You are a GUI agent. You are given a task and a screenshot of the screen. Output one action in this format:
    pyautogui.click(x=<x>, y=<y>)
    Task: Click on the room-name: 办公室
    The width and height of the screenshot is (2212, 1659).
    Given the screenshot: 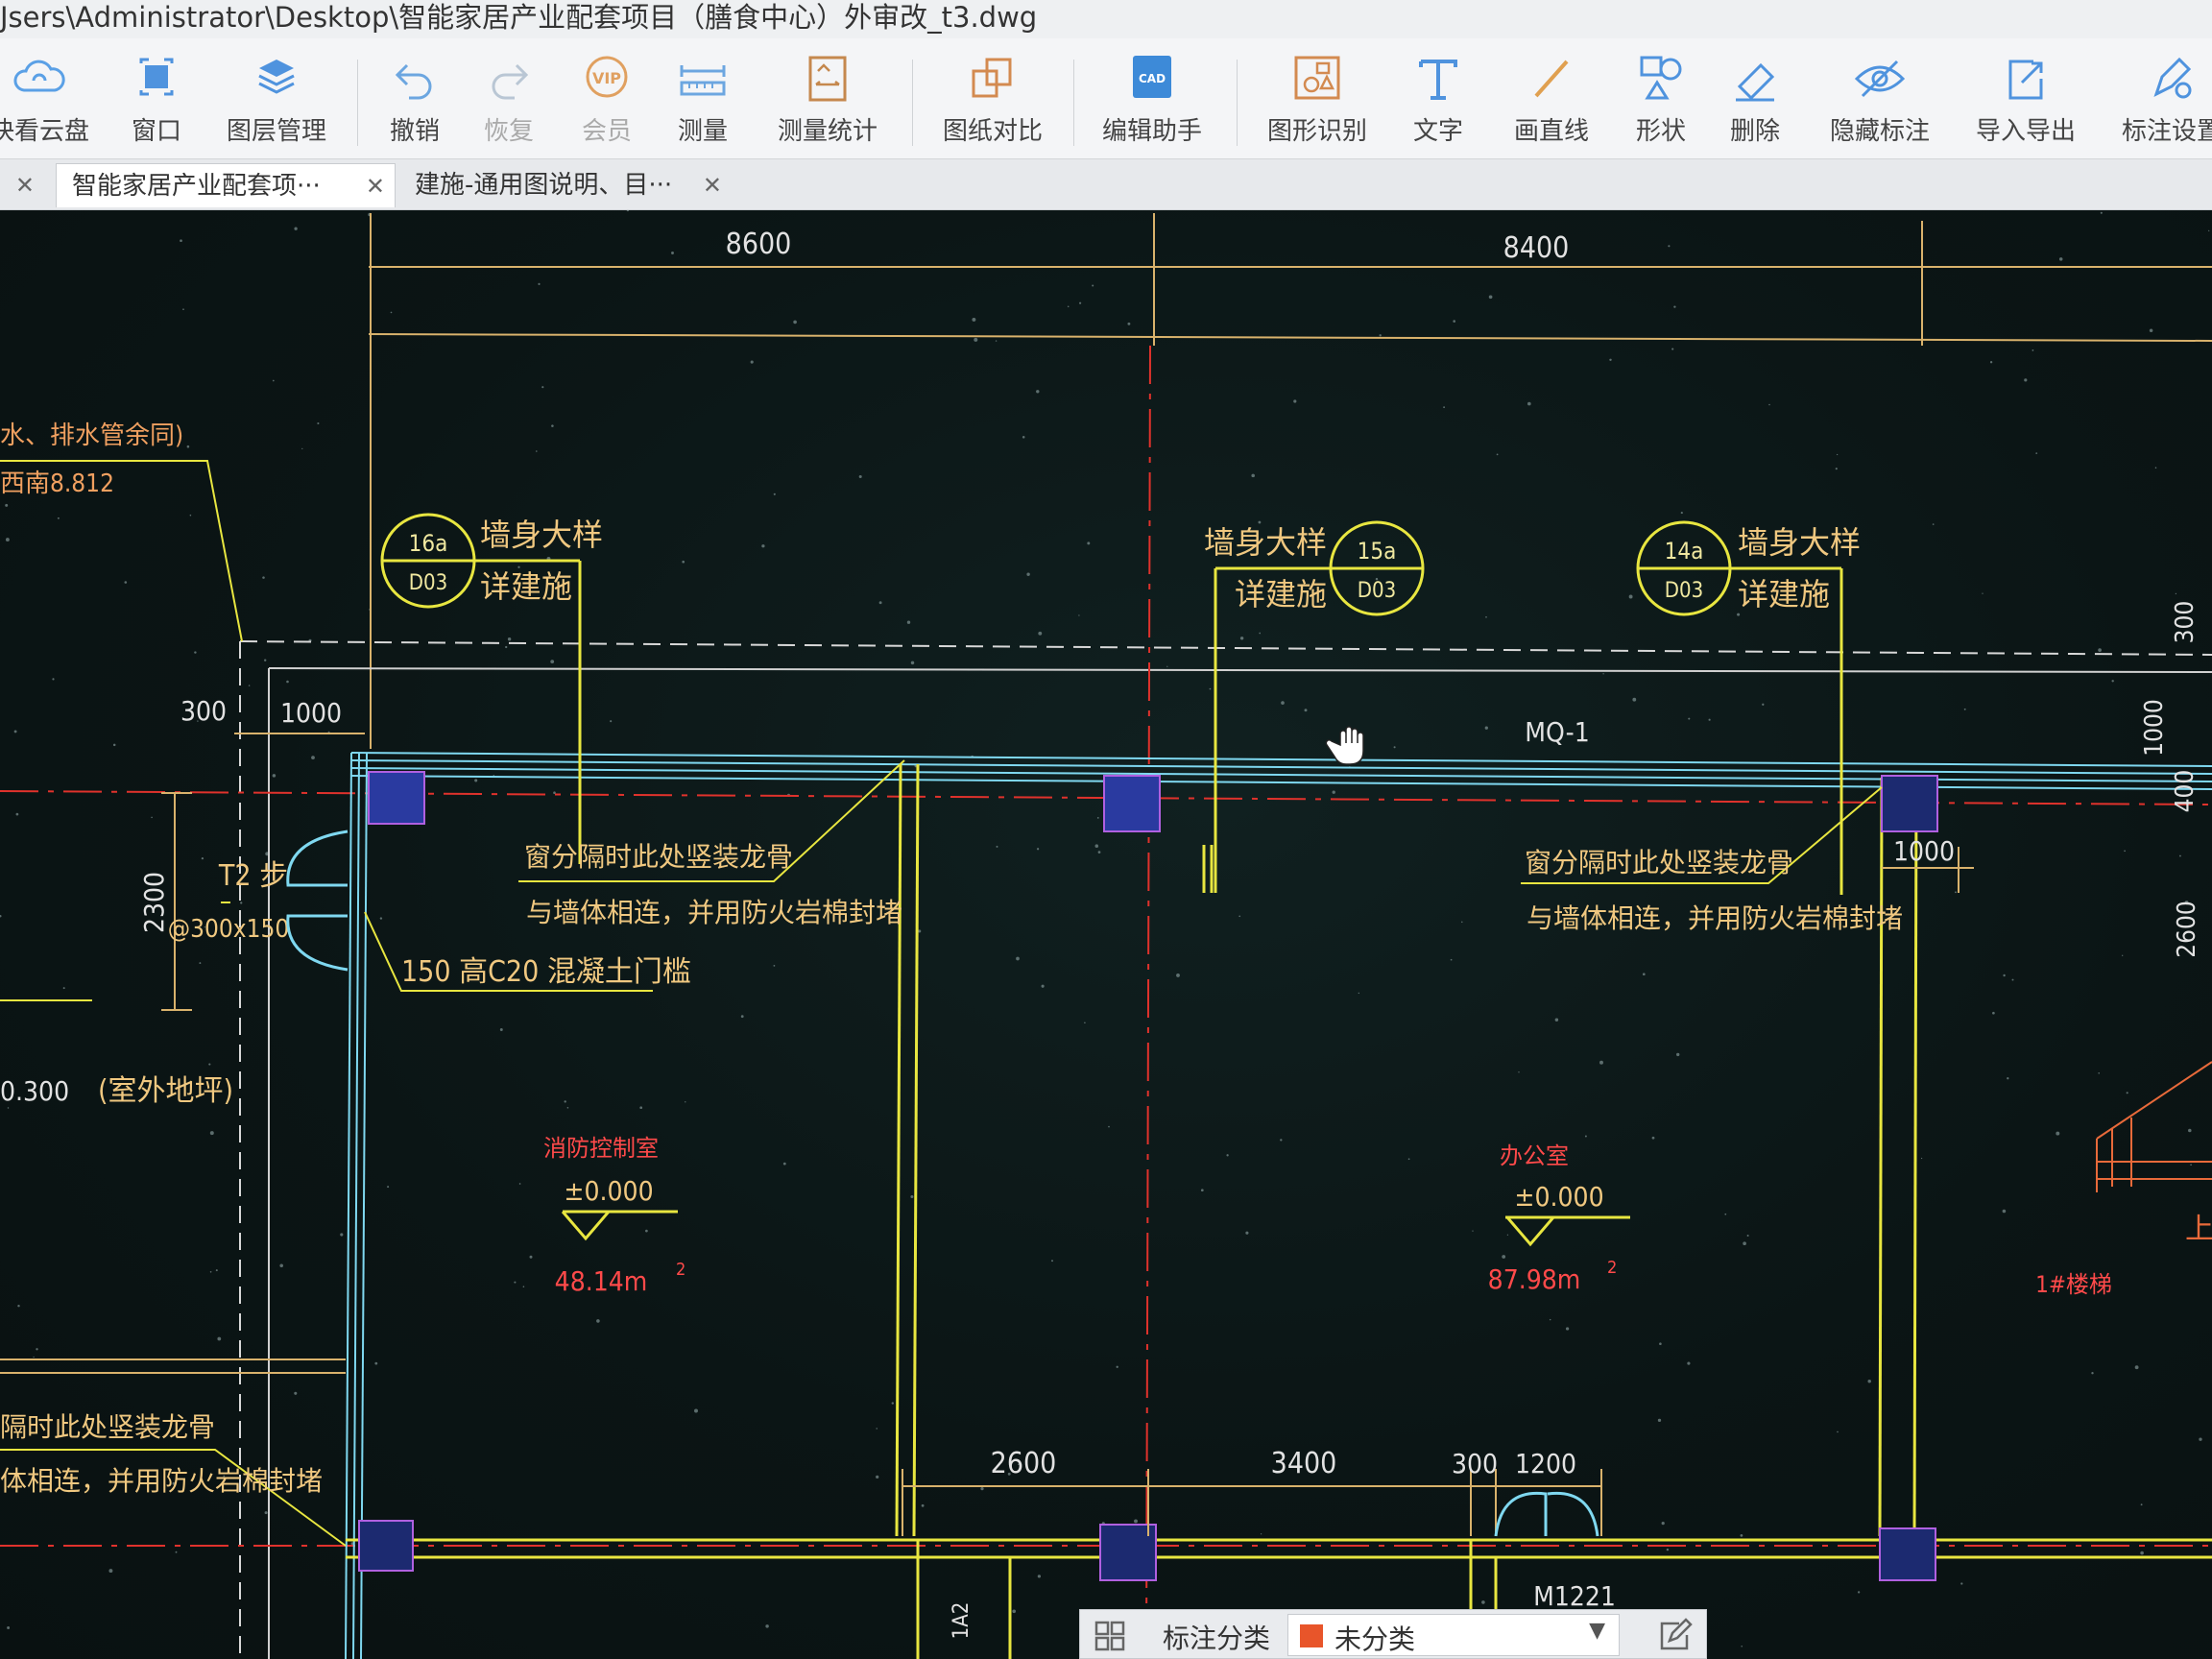 What is the action you would take?
    pyautogui.click(x=1534, y=1155)
    